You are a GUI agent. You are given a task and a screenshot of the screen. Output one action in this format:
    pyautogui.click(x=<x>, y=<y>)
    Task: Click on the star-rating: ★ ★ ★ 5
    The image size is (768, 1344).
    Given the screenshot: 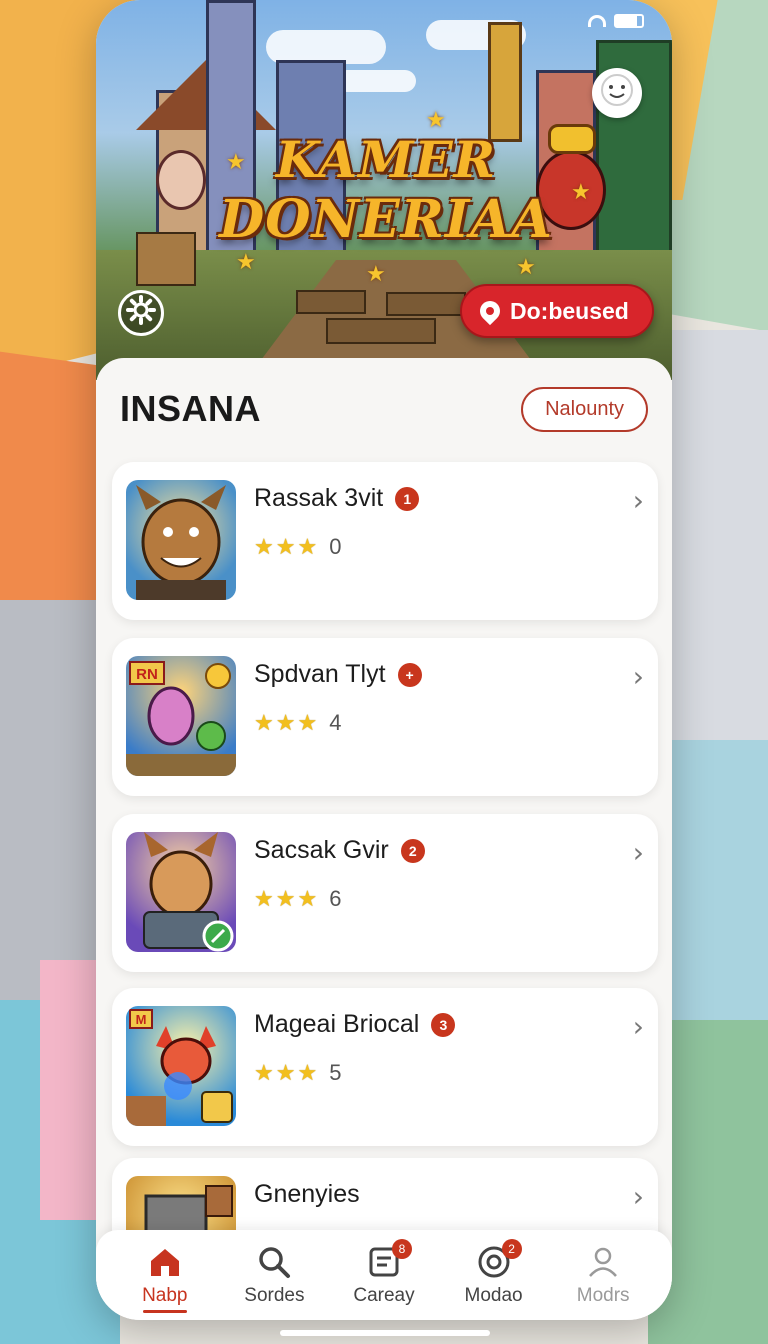 What is the action you would take?
    pyautogui.click(x=297, y=1073)
    